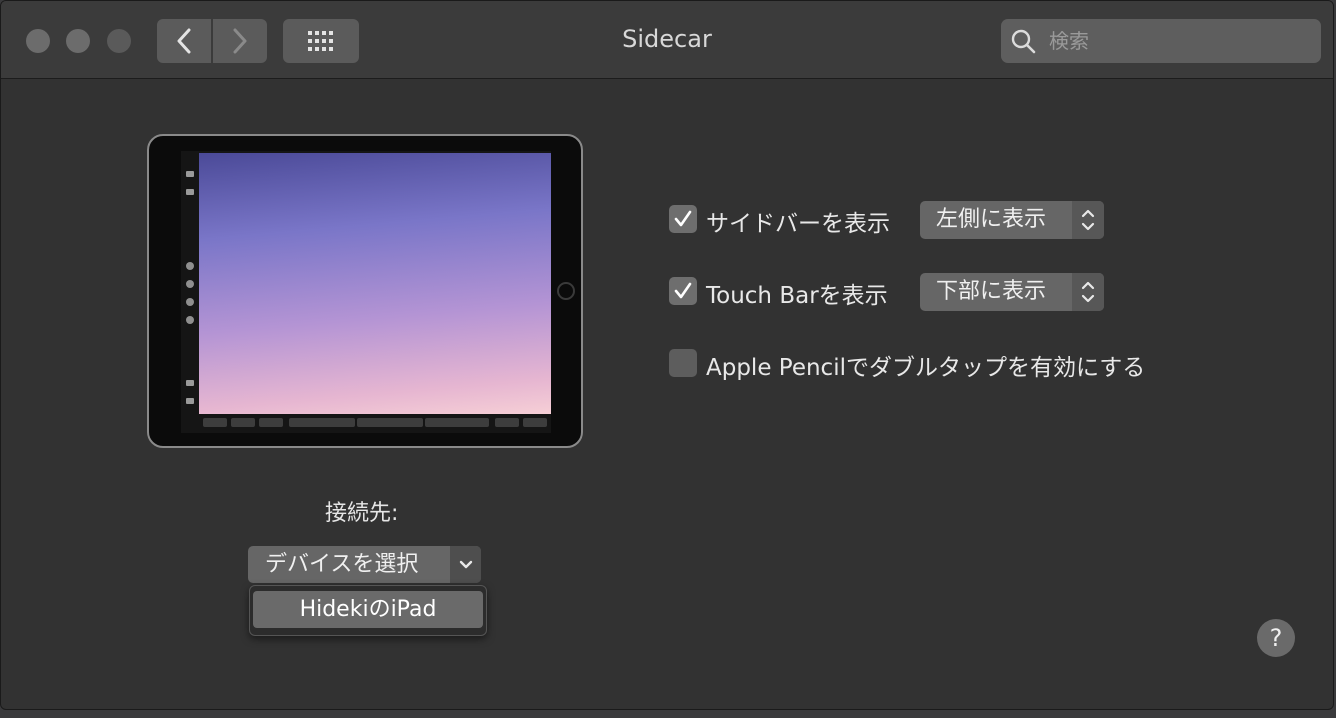  I want to click on ipad-screen, so click(366, 292).